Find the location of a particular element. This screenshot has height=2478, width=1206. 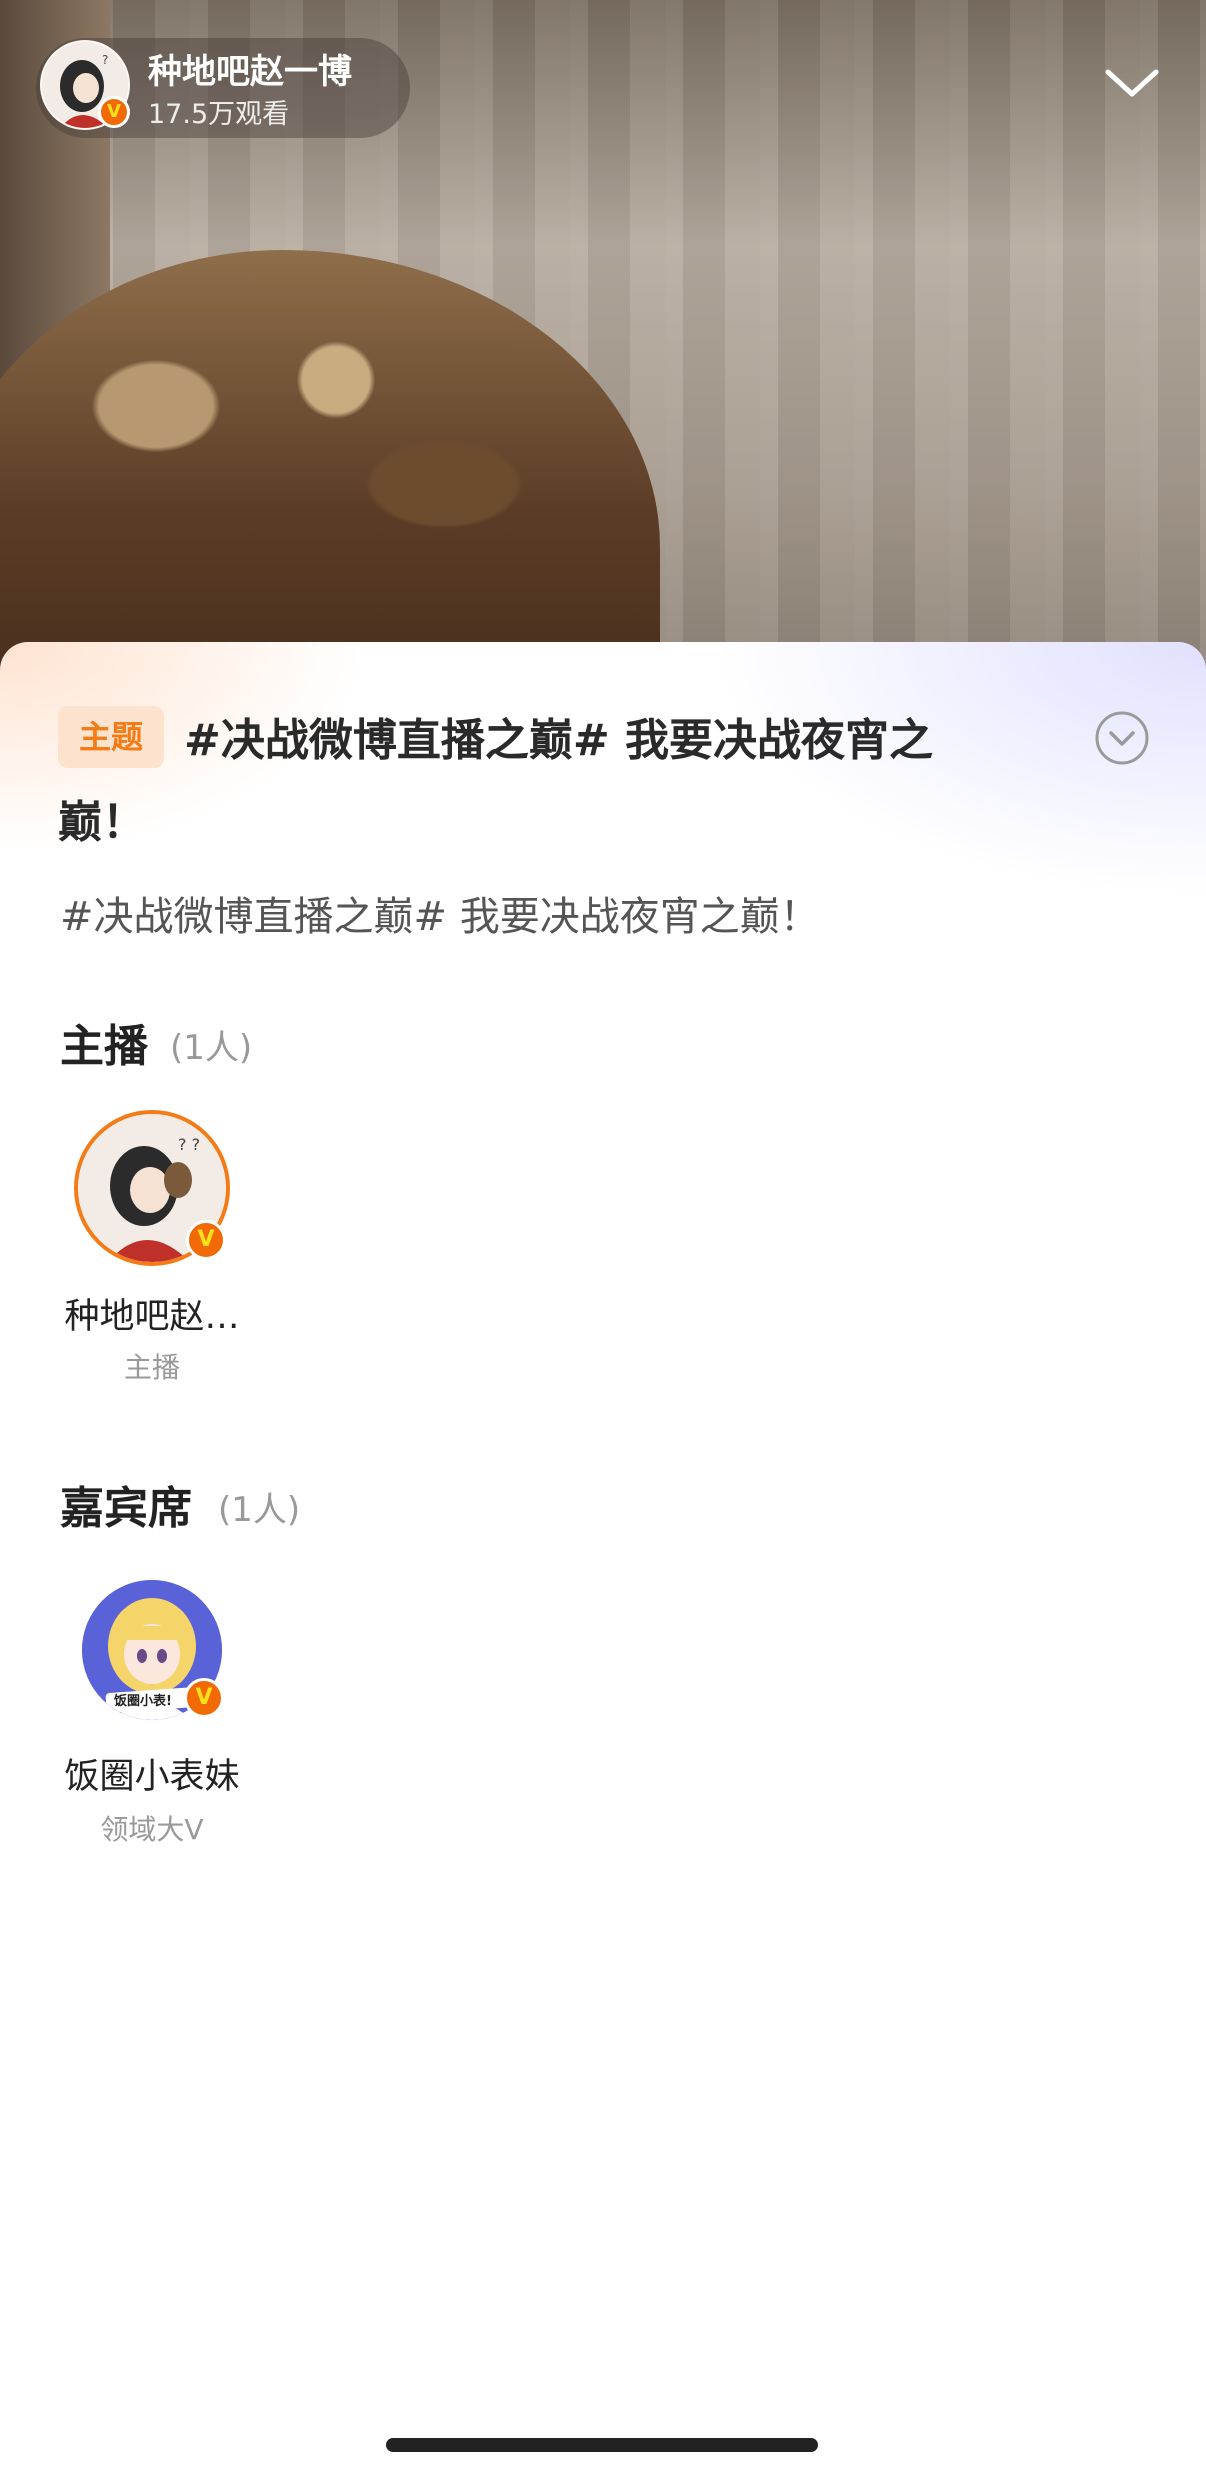

anchors-count: (1人) is located at coordinates (211, 1048).